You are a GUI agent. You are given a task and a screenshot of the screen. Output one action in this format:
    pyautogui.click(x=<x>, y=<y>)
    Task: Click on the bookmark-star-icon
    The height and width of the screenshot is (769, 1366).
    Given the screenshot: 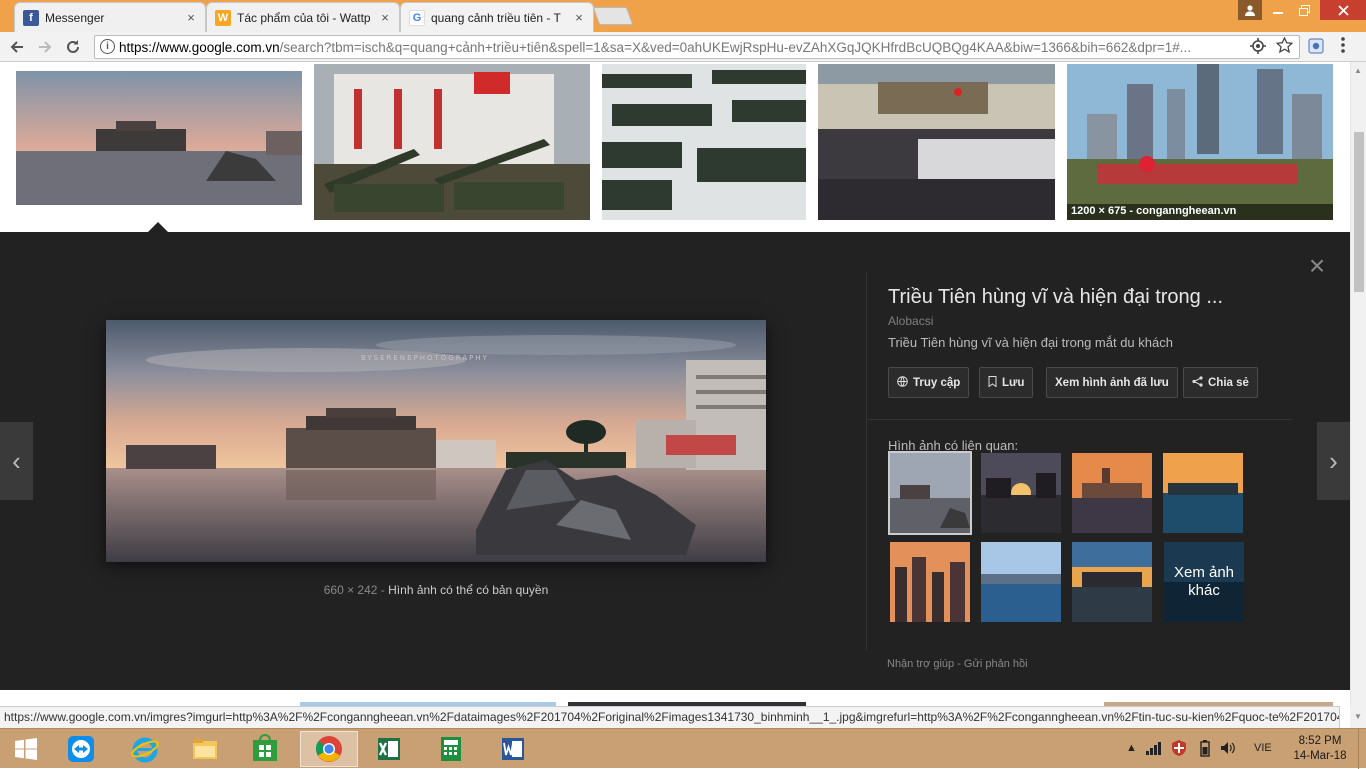 What is the action you would take?
    pyautogui.click(x=1284, y=47)
    